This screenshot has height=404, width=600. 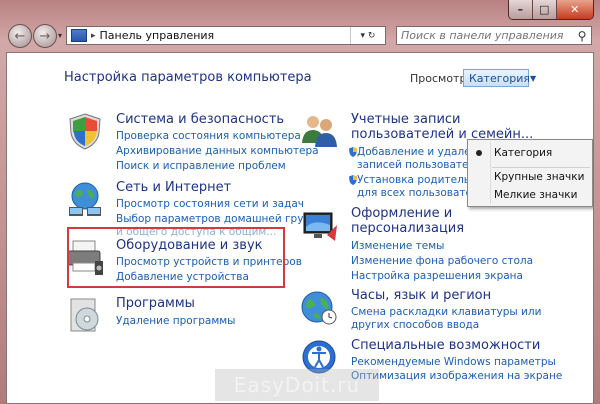 What do you see at coordinates (544, 9) in the screenshot?
I see `maximize-button: □` at bounding box center [544, 9].